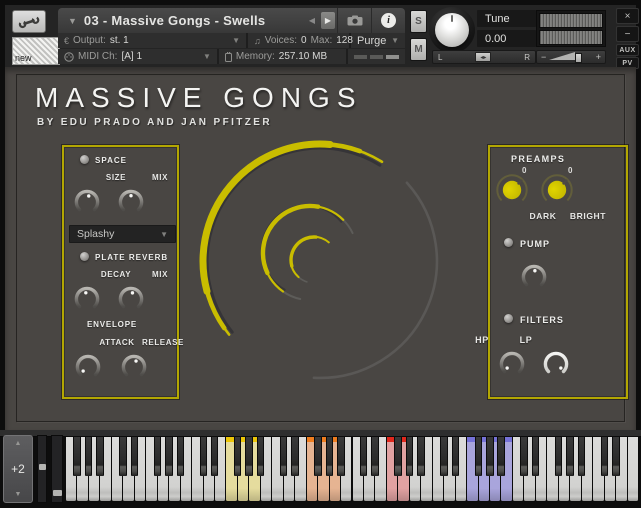 The image size is (641, 508). I want to click on midi-plug-icon, so click(69, 56).